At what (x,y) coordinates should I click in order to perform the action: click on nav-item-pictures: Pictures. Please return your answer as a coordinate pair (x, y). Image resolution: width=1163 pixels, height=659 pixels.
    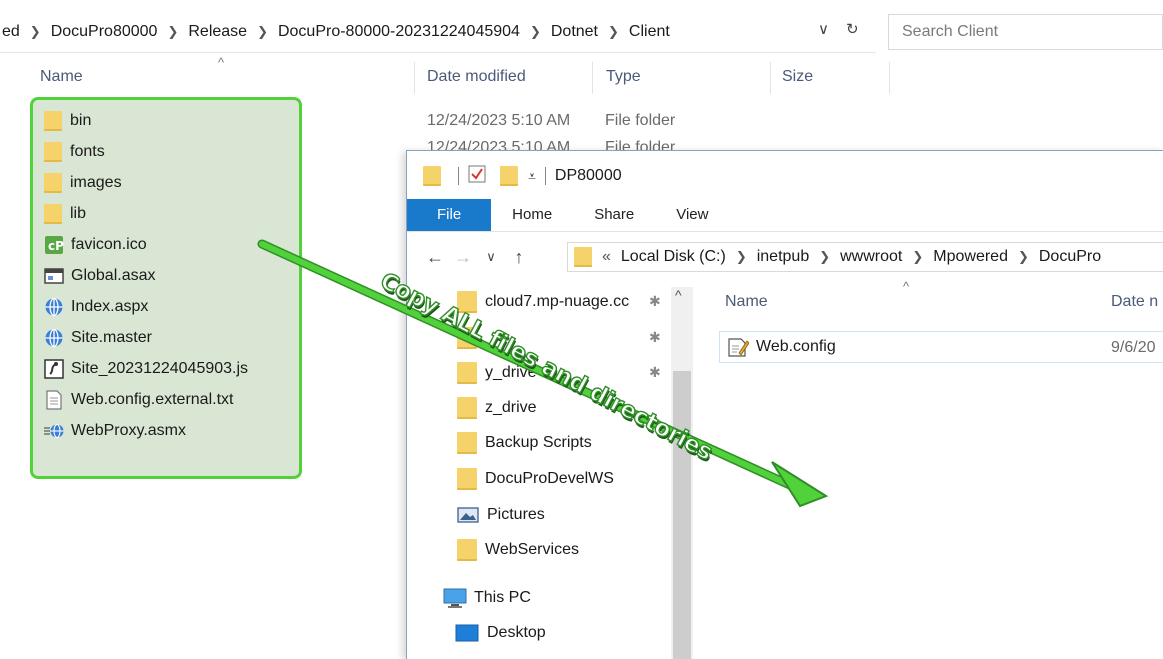
    Looking at the image, I should click on (501, 515).